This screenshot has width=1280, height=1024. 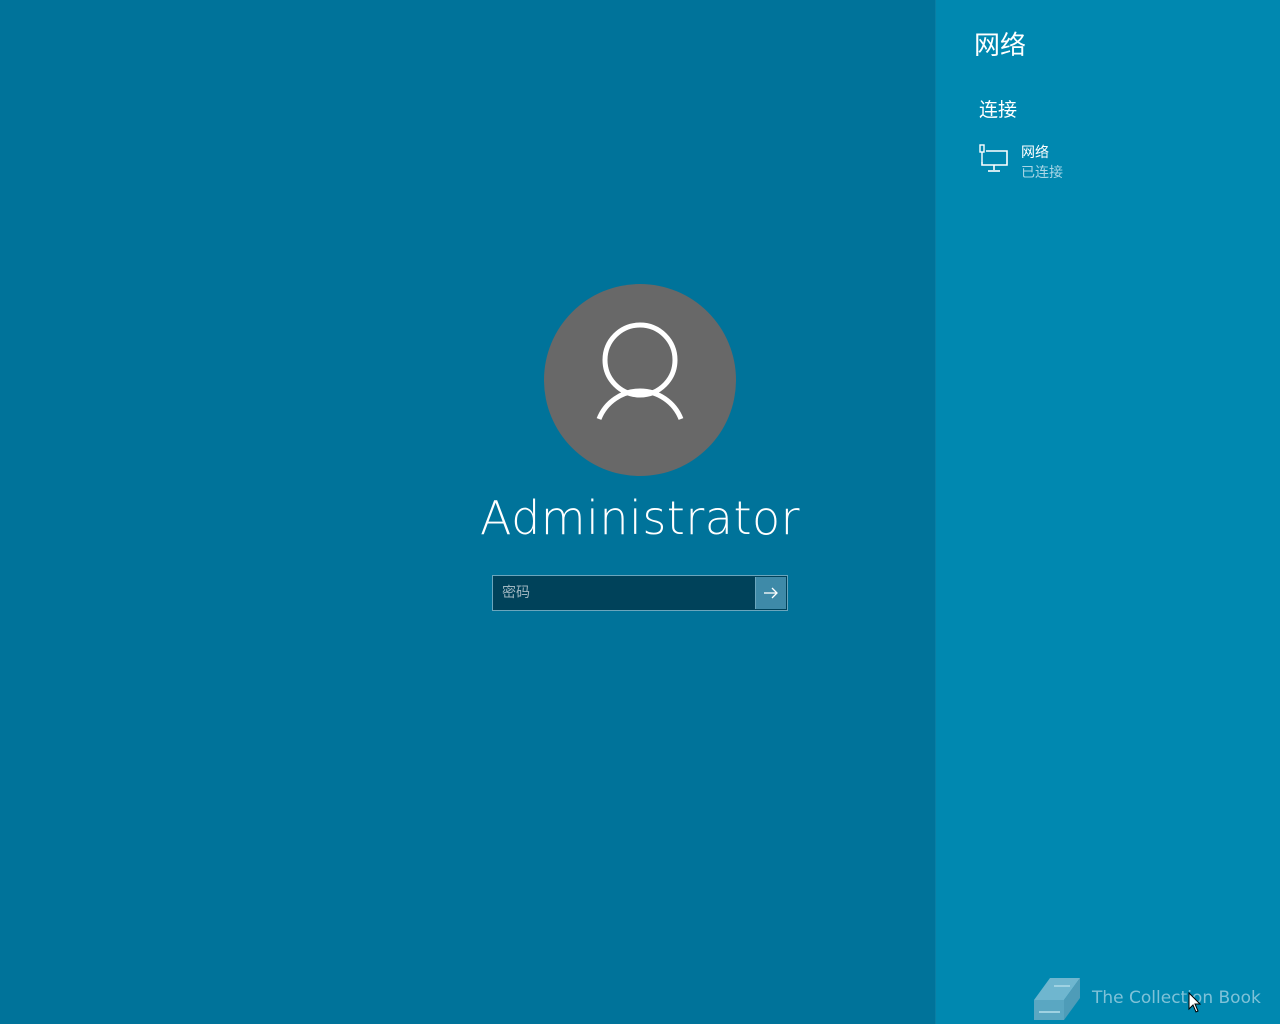 I want to click on network-connection-item: 网络 已连接, so click(x=1108, y=164).